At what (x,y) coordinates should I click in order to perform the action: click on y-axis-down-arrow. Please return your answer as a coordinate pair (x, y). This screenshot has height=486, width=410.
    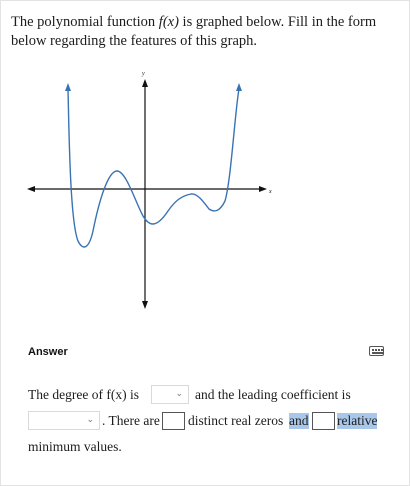
    Looking at the image, I should click on (145, 305).